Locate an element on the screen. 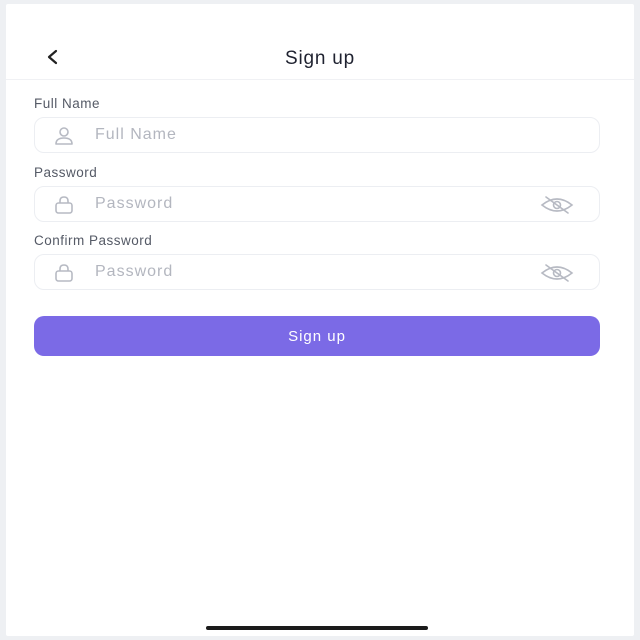  password-input is located at coordinates (305, 204).